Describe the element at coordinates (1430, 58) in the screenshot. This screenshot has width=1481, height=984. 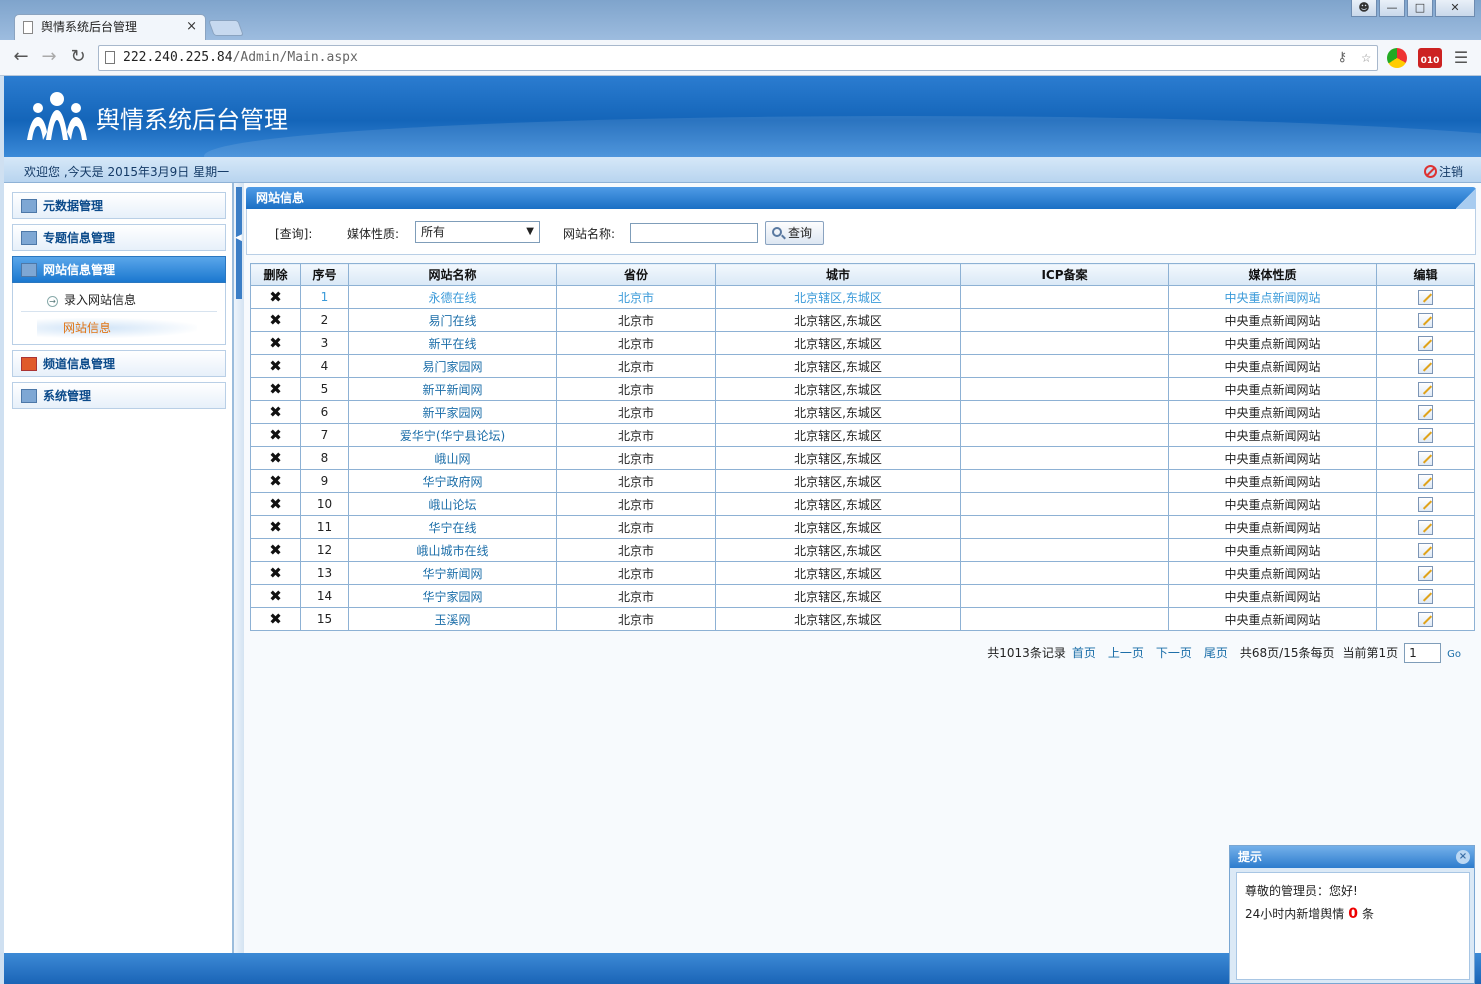
I see `extension-badge-icon: 010` at that location.